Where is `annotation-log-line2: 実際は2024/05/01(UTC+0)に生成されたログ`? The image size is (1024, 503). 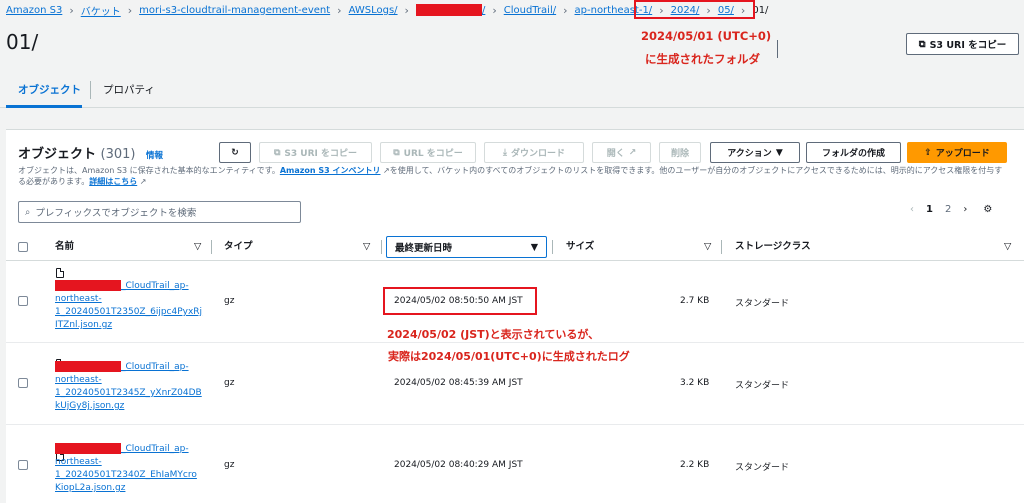 annotation-log-line2: 実際は2024/05/01(UTC+0)に生成されたログ is located at coordinates (509, 356).